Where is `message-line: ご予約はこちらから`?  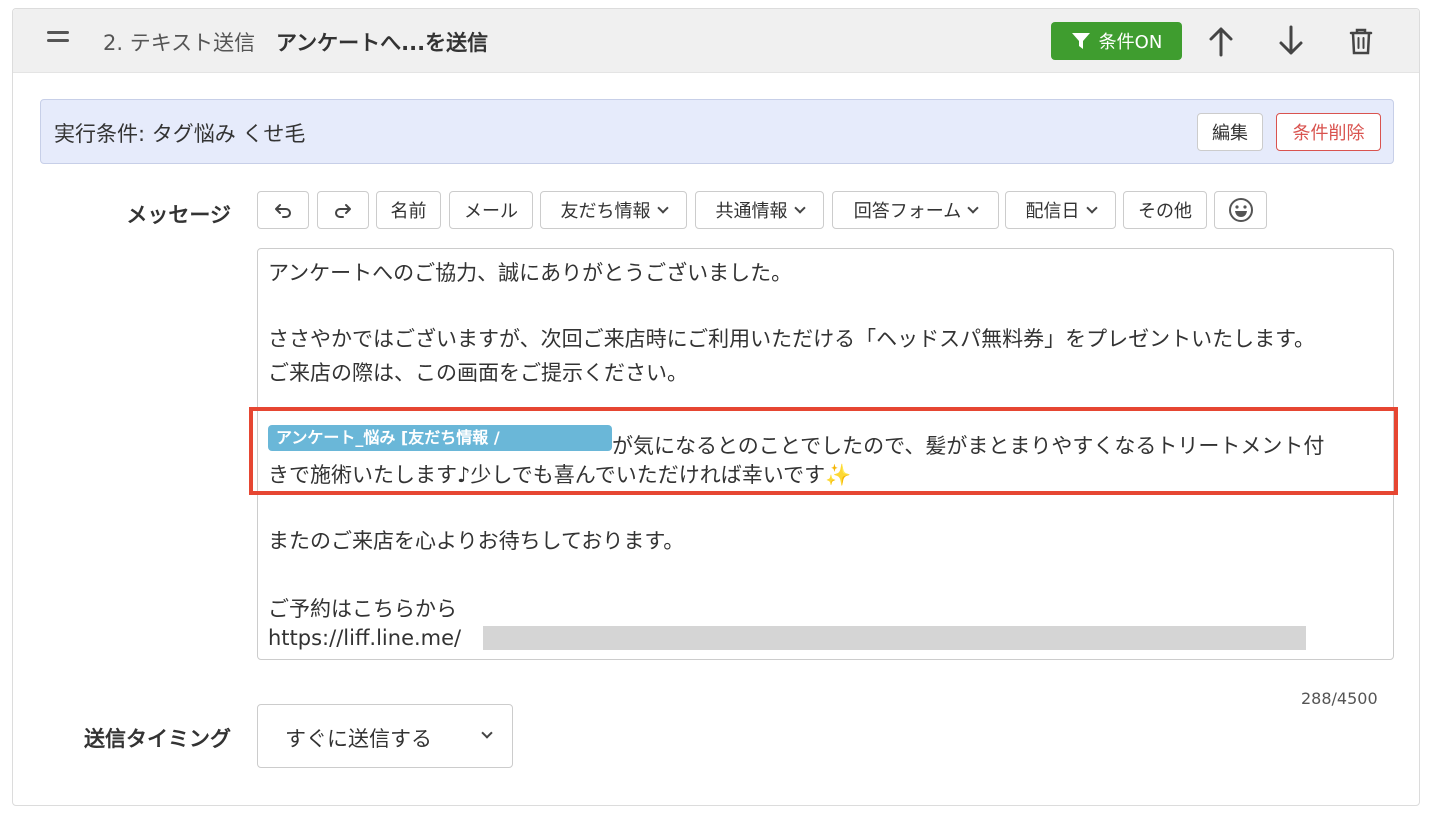 message-line: ご予約はこちらから is located at coordinates (362, 609).